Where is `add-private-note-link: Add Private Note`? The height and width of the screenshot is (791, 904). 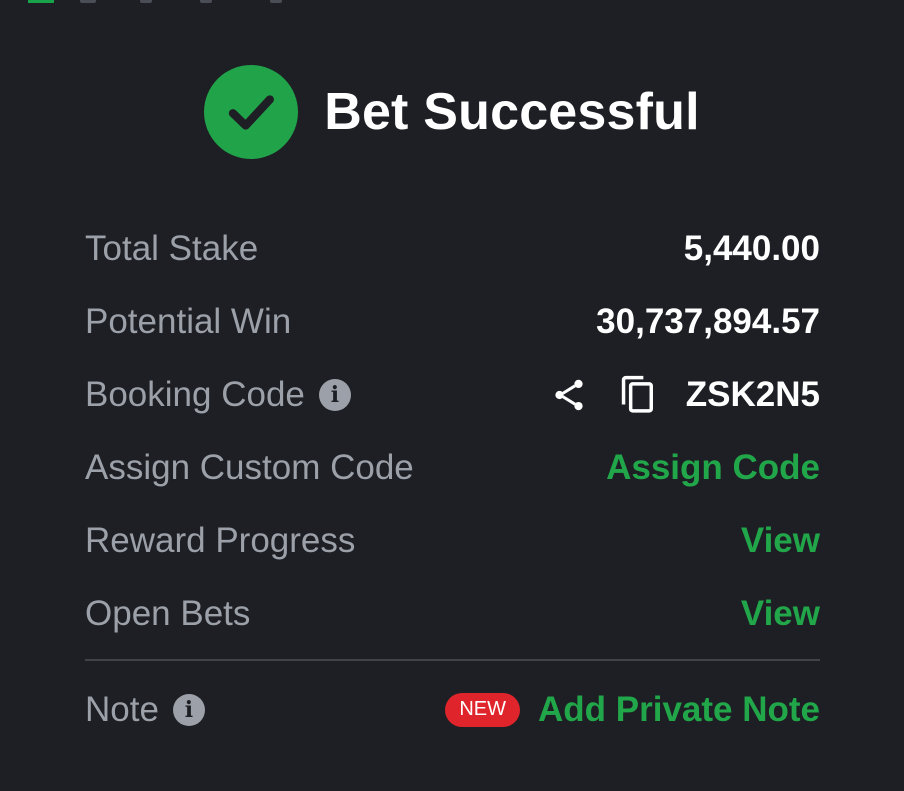 add-private-note-link: Add Private Note is located at coordinates (679, 710).